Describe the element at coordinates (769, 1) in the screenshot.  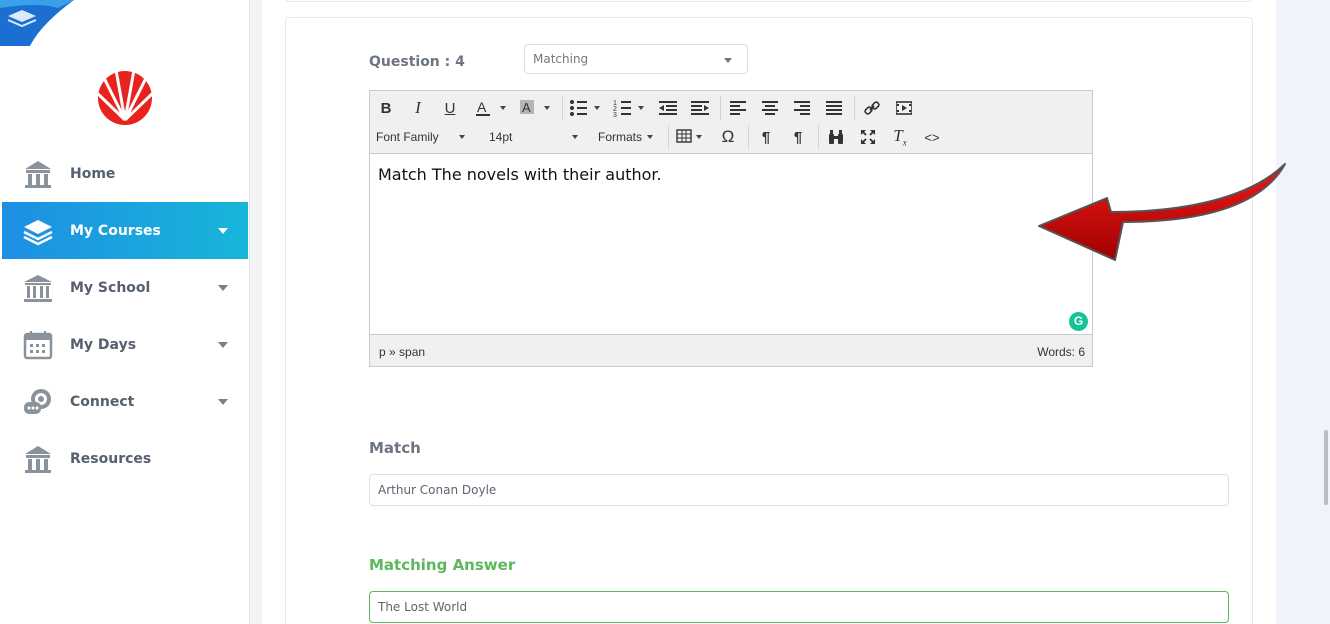
I see `previous-question-card` at that location.